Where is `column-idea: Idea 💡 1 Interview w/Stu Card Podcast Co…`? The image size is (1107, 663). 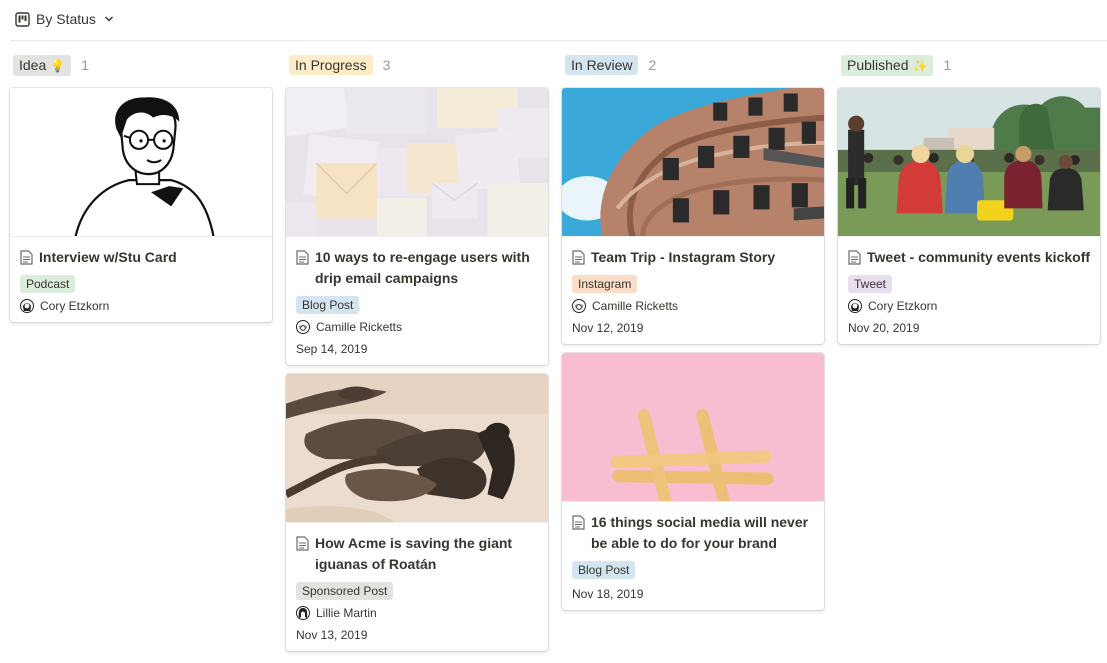
column-idea: Idea 💡 1 Interview w/Stu Card Podcast Co… is located at coordinates (141, 192).